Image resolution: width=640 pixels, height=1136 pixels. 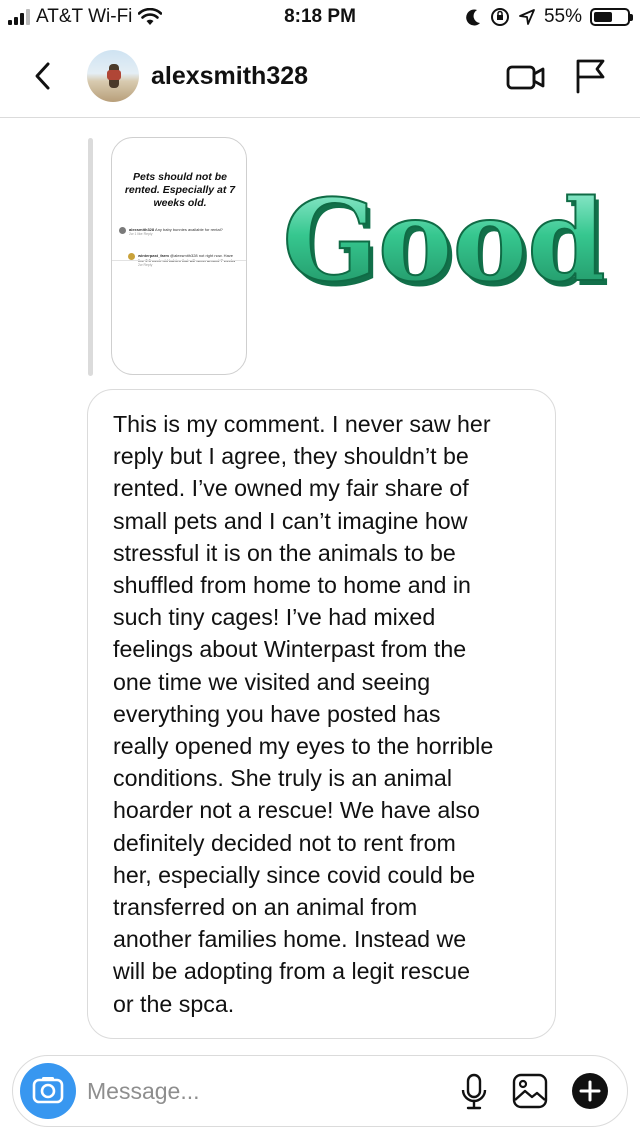 What do you see at coordinates (530, 1091) in the screenshot?
I see `gallery-button` at bounding box center [530, 1091].